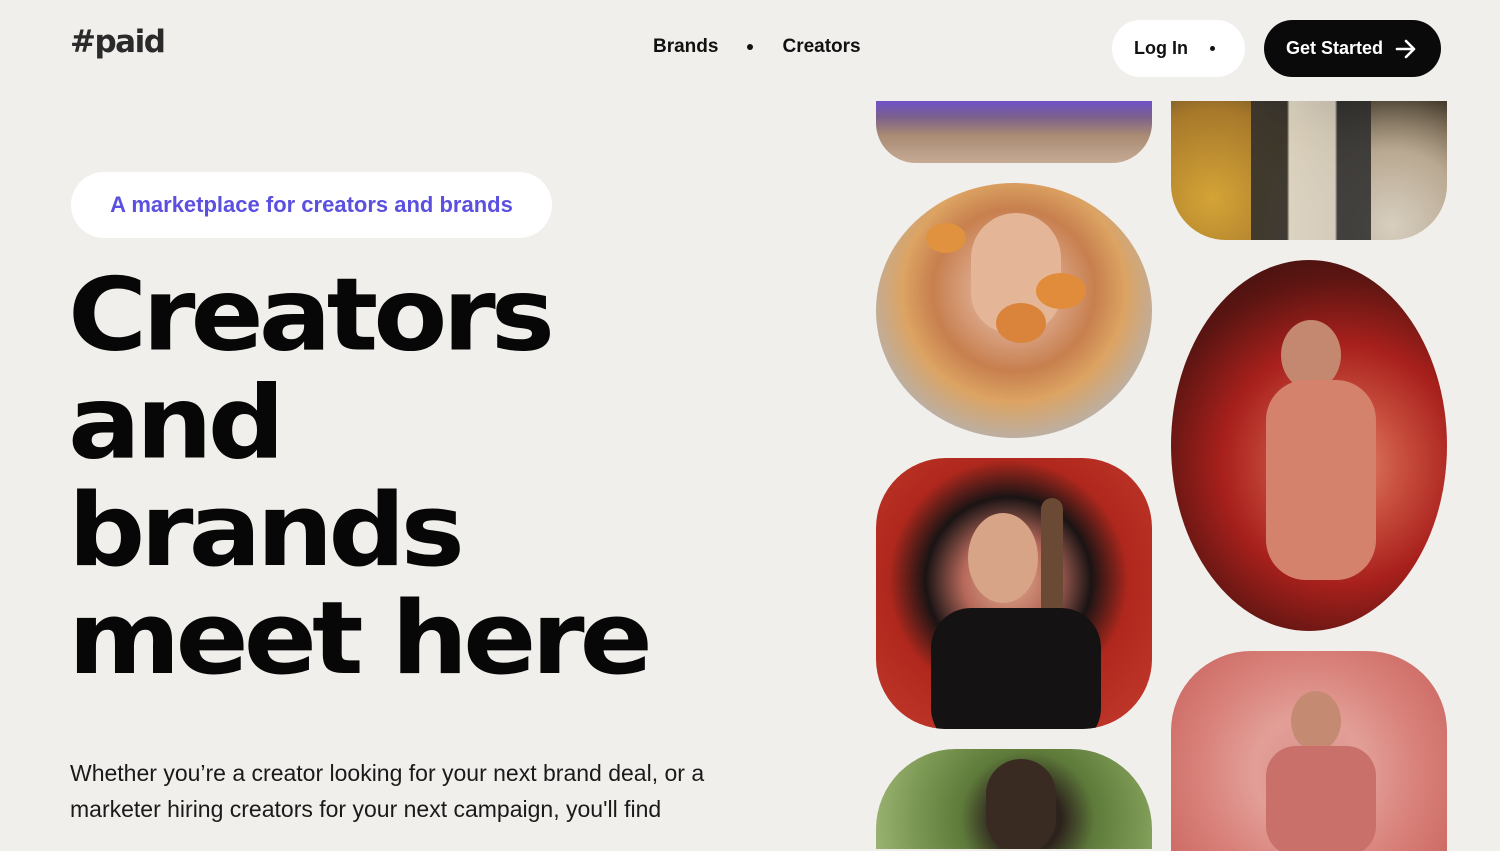 This screenshot has height=851, width=1500. Describe the element at coordinates (118, 42) in the screenshot. I see `logo: #paid` at that location.